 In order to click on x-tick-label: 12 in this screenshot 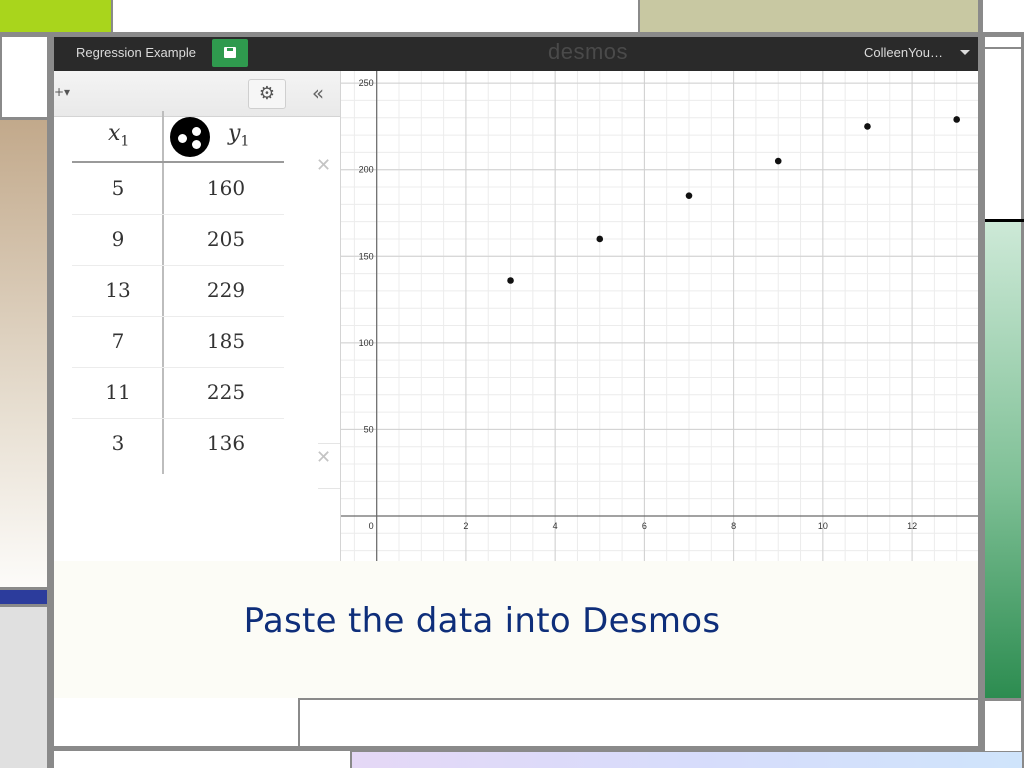, I will do `click(912, 526)`.